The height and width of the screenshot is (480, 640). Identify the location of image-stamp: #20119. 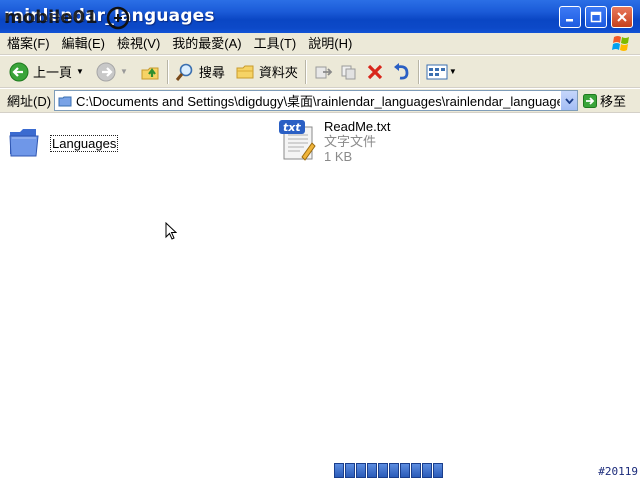
(618, 471).